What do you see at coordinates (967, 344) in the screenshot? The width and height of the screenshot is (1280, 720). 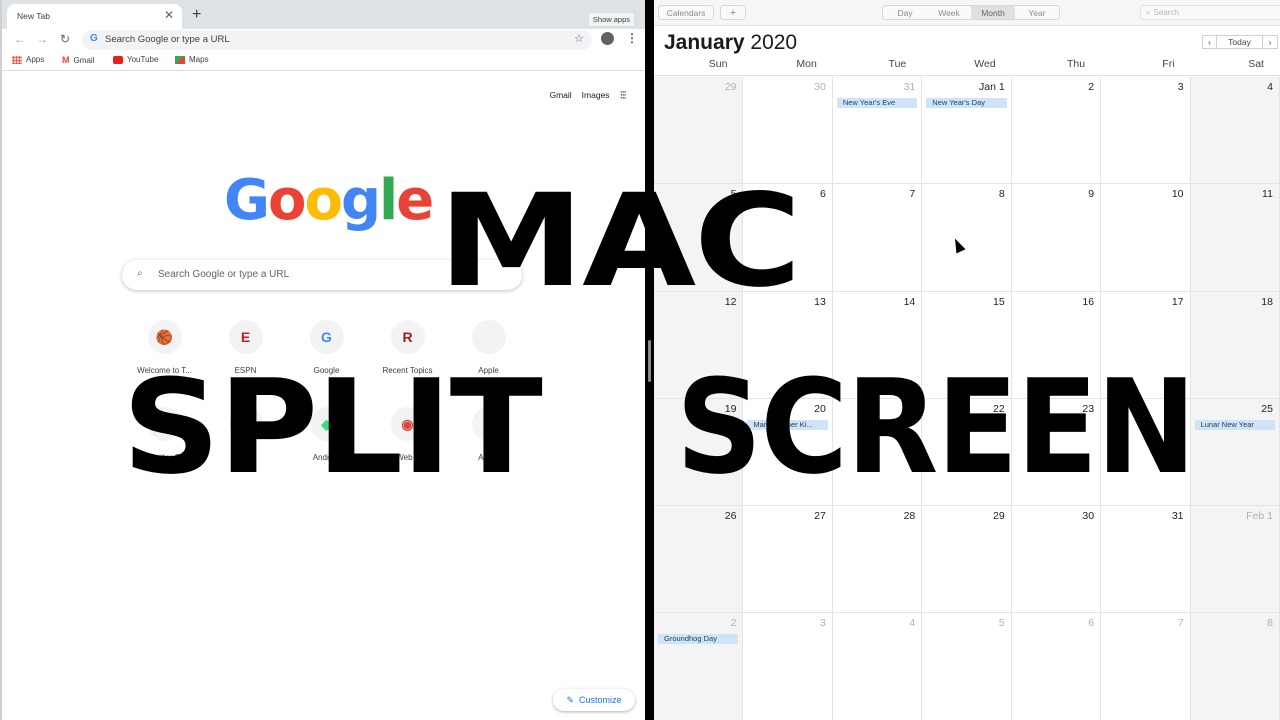 I see `day-cell: 15` at bounding box center [967, 344].